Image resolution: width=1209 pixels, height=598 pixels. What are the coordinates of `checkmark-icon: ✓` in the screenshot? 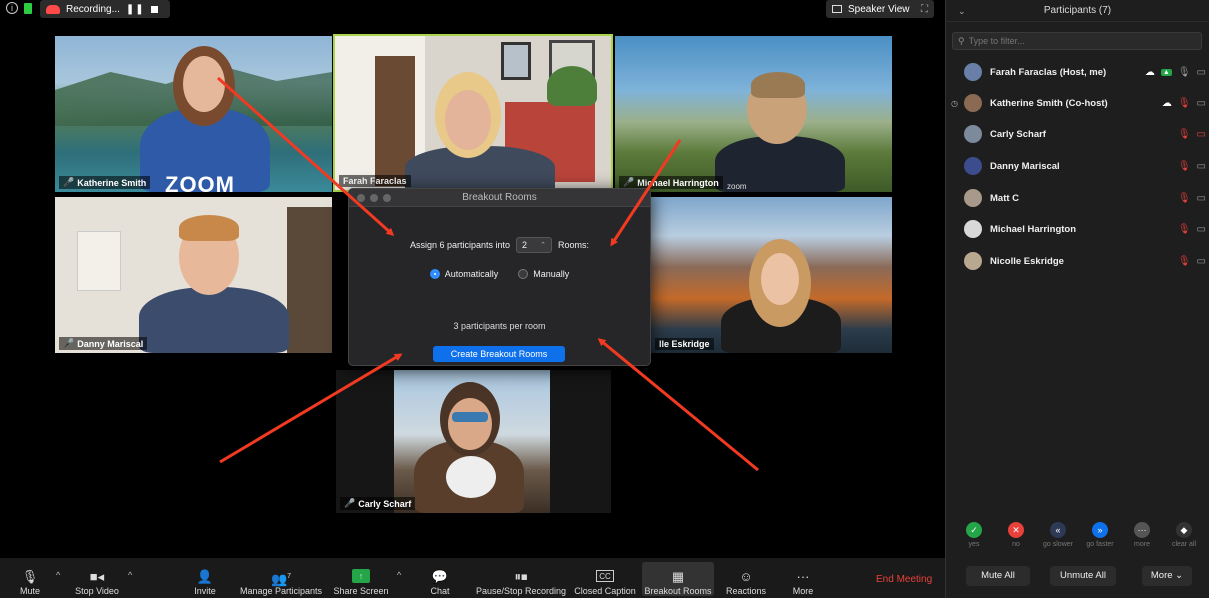 It's located at (974, 530).